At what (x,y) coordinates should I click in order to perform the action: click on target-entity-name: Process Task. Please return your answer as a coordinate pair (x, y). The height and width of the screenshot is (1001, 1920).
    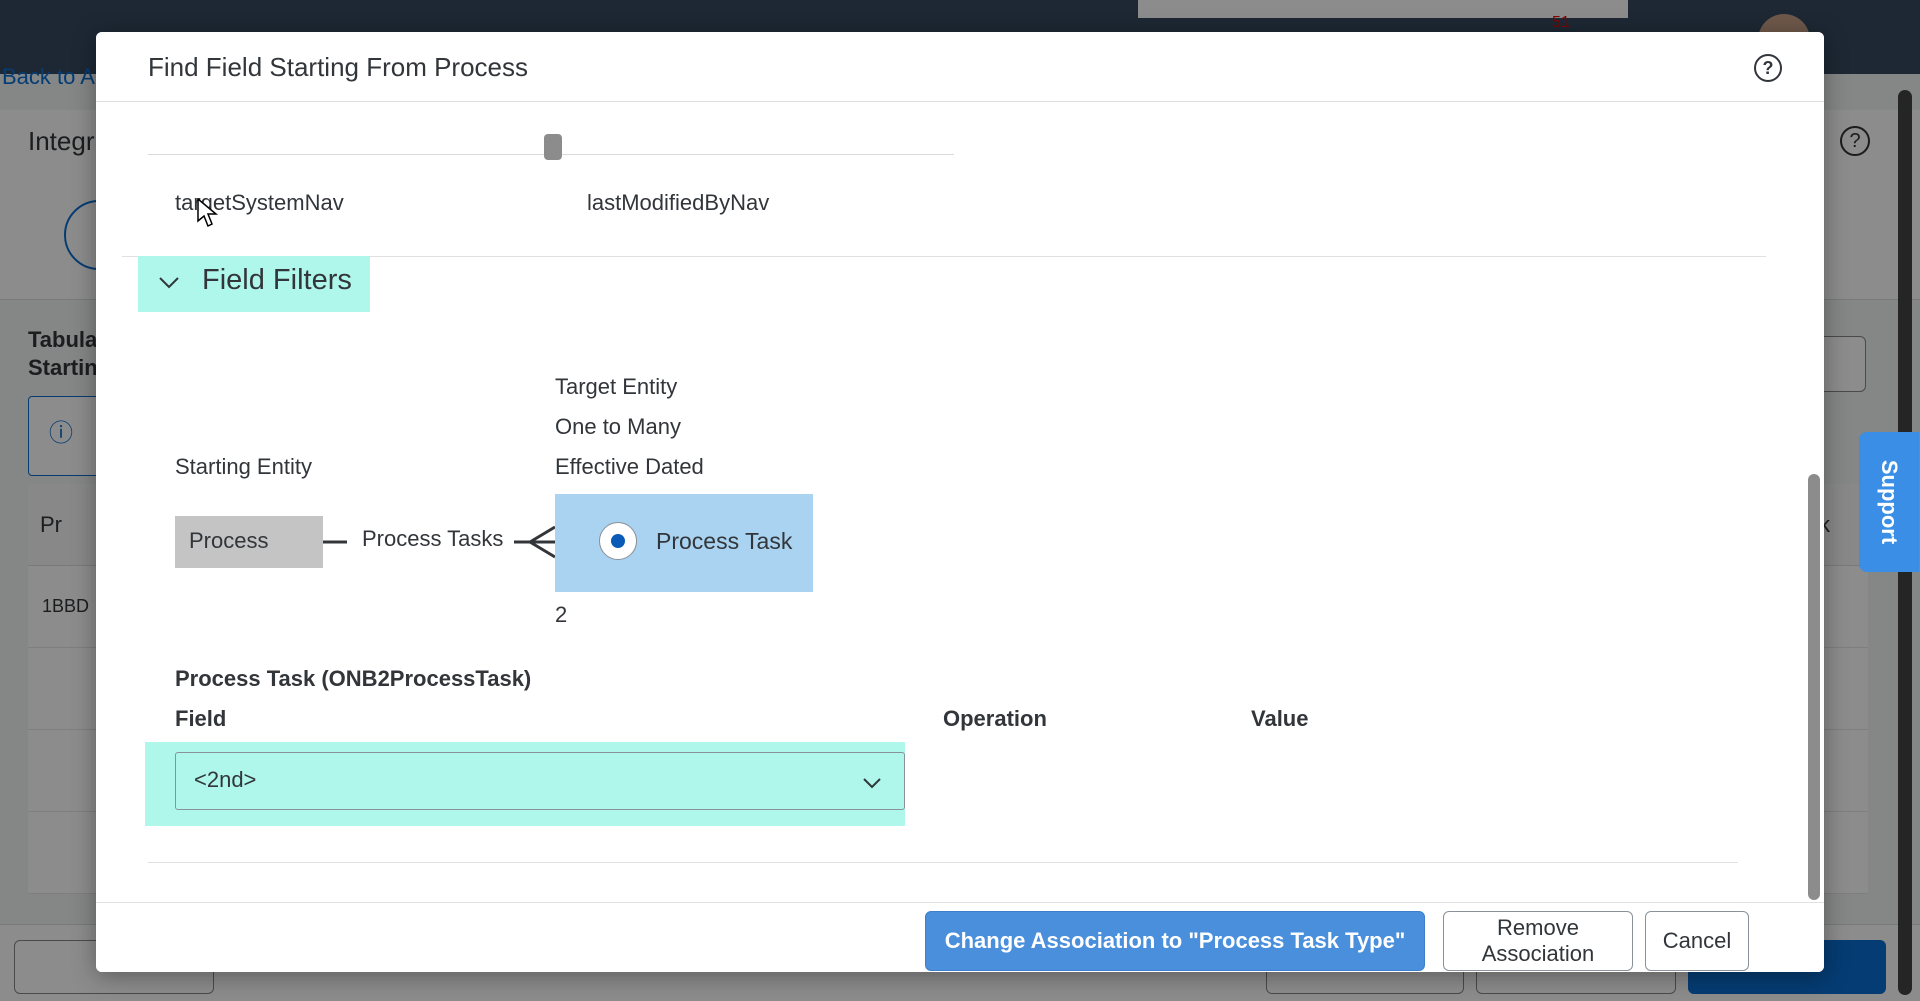
    Looking at the image, I should click on (724, 541).